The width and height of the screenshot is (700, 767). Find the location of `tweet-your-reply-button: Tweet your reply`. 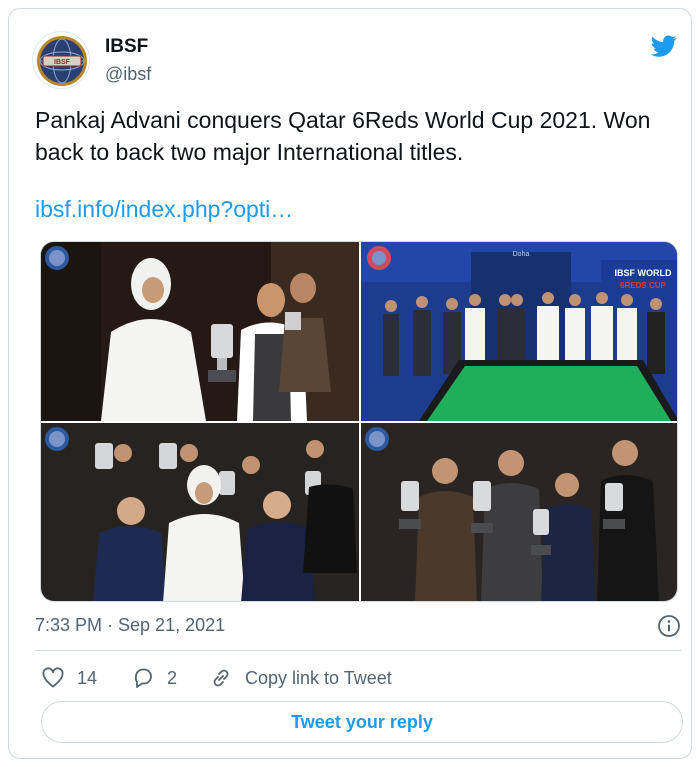

tweet-your-reply-button: Tweet your reply is located at coordinates (362, 722).